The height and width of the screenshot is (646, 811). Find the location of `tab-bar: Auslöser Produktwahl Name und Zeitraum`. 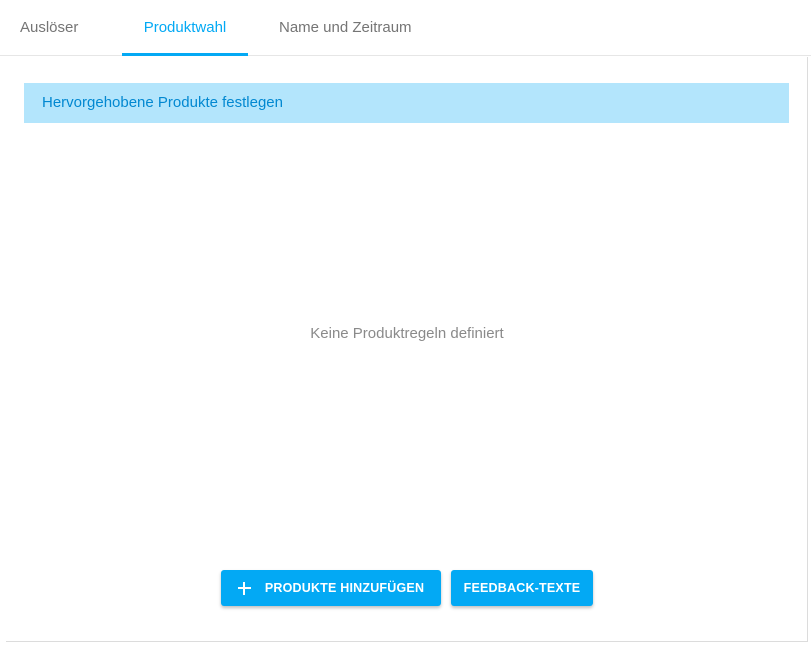

tab-bar: Auslöser Produktwahl Name und Zeitraum is located at coordinates (405, 28).